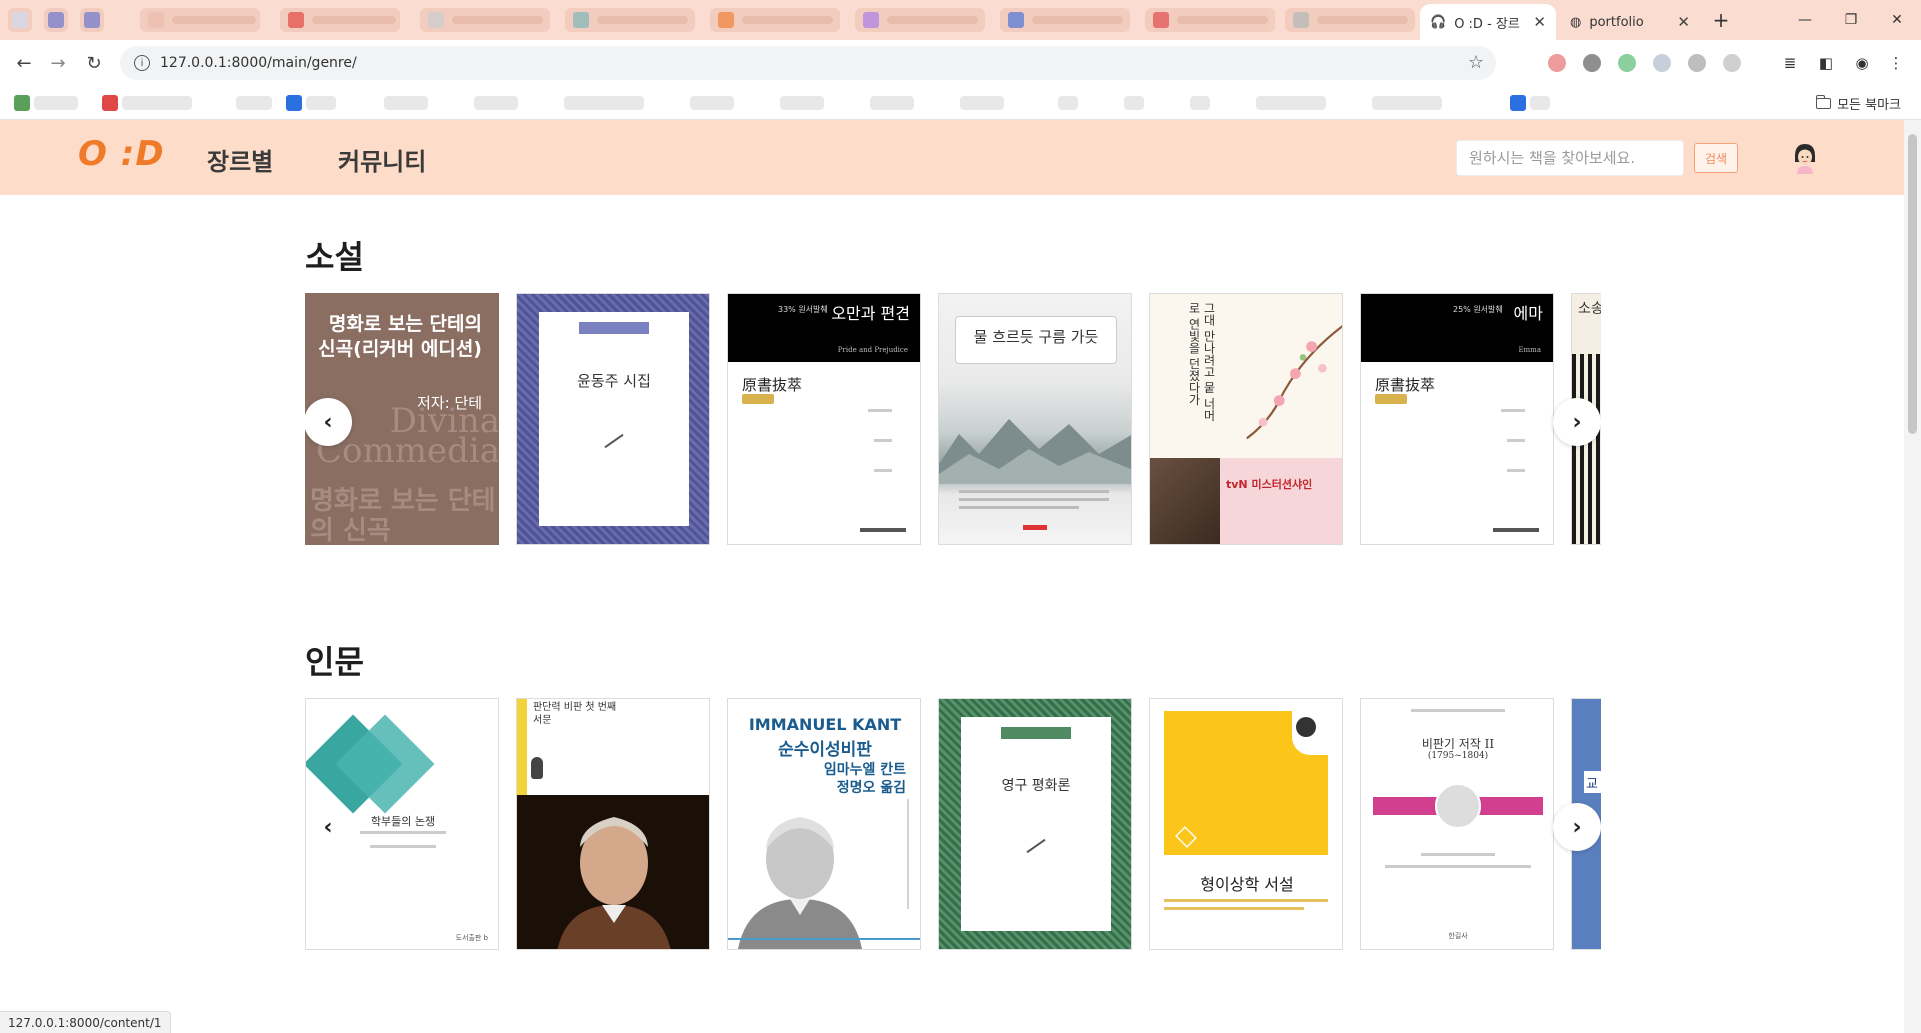 The image size is (1921, 1033). What do you see at coordinates (1438, 22) in the screenshot?
I see `headphones-icon: 🎧` at bounding box center [1438, 22].